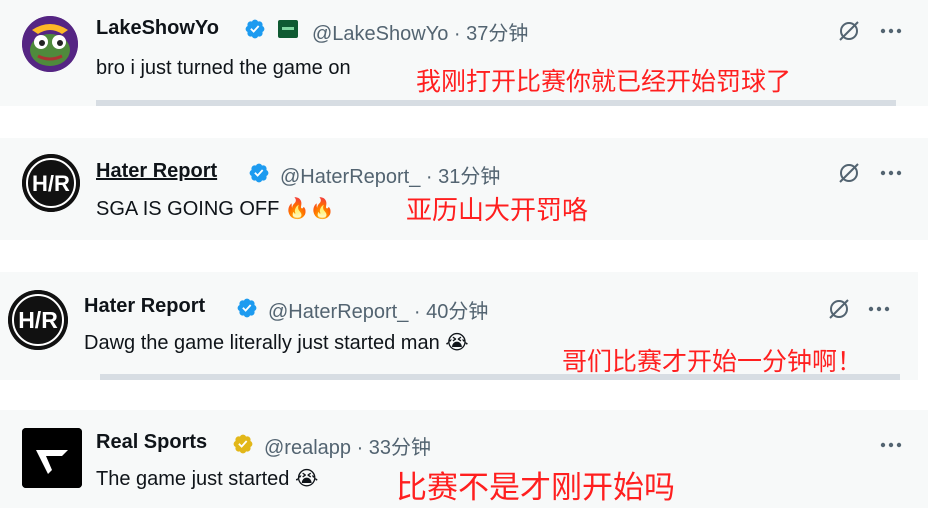 This screenshot has height=508, width=928. I want to click on frog-avatar-icon, so click(50, 44).